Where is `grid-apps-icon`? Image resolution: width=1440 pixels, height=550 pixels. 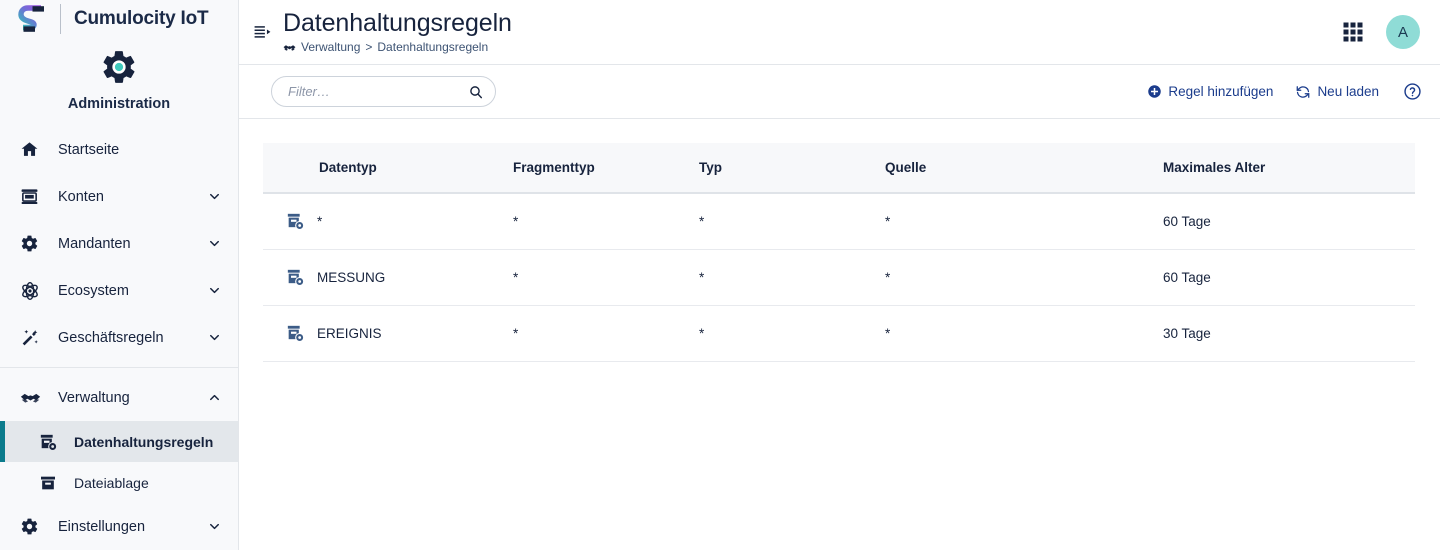
grid-apps-icon is located at coordinates (1353, 32).